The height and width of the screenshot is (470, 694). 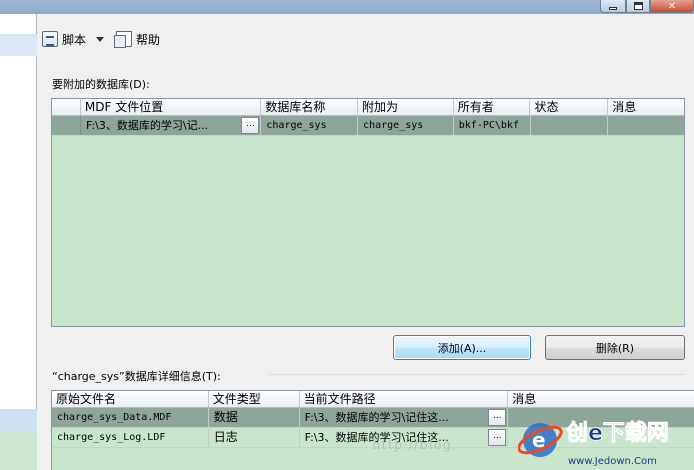 I want to click on close-icon: ✕, so click(x=672, y=6).